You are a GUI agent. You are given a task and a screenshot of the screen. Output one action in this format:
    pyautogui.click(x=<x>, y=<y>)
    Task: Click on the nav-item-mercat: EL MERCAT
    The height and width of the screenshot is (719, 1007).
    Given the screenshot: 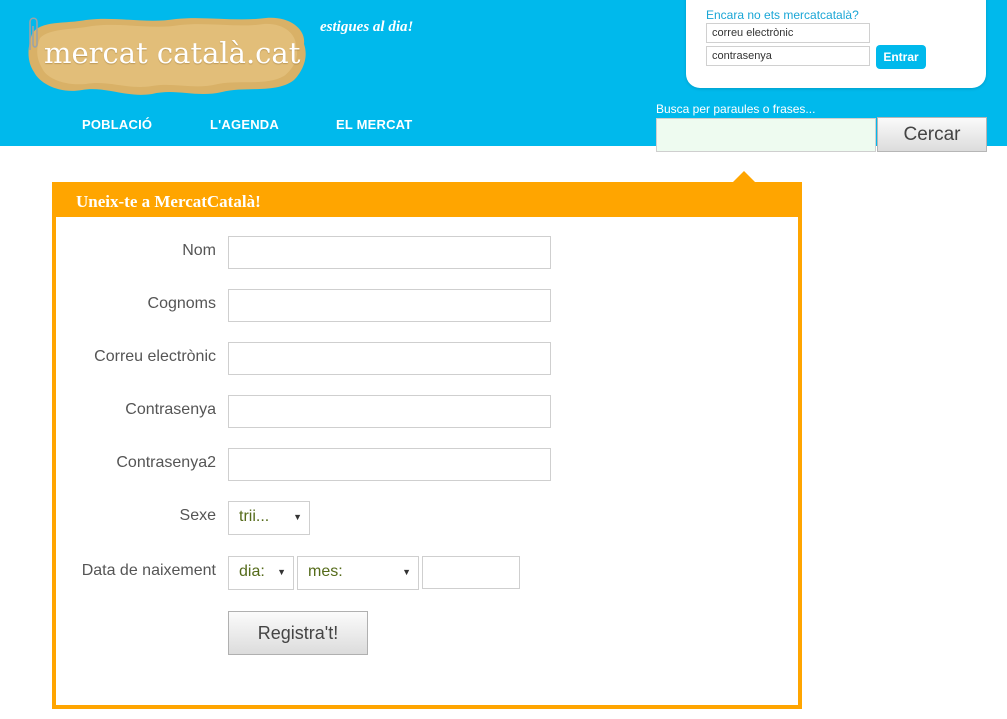 What is the action you would take?
    pyautogui.click(x=374, y=124)
    